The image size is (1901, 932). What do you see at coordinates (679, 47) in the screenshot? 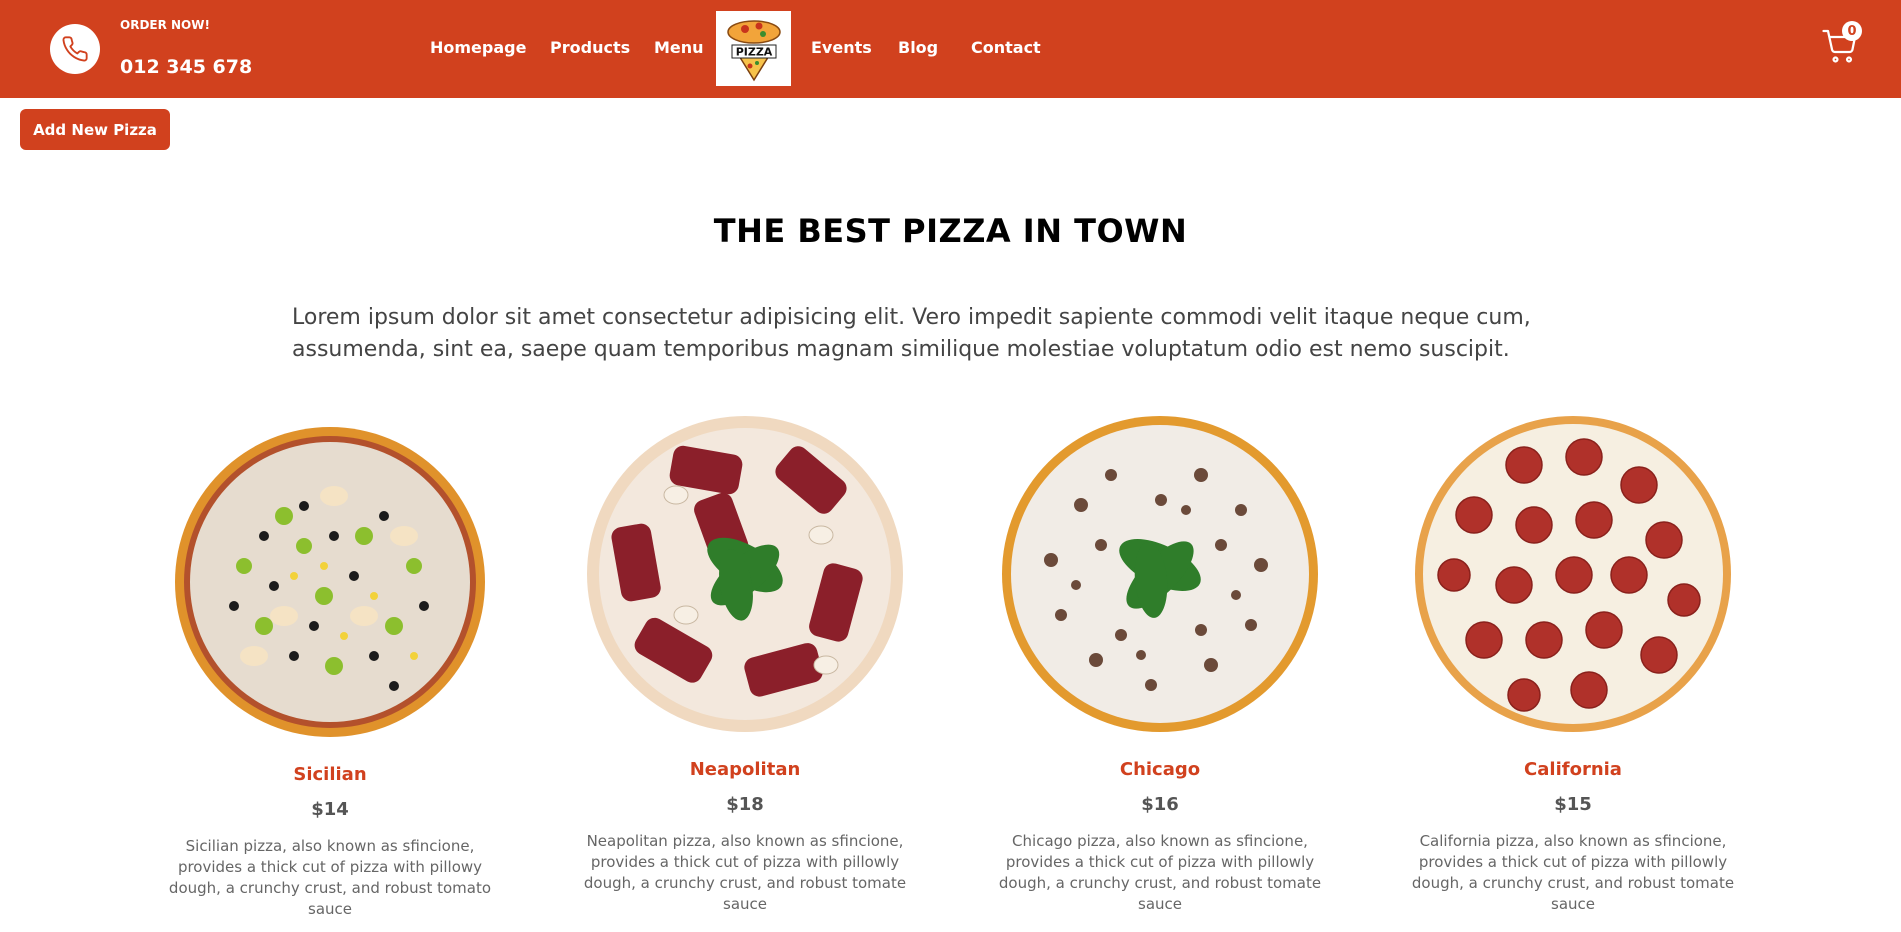
I see `nav-menu: Menu` at bounding box center [679, 47].